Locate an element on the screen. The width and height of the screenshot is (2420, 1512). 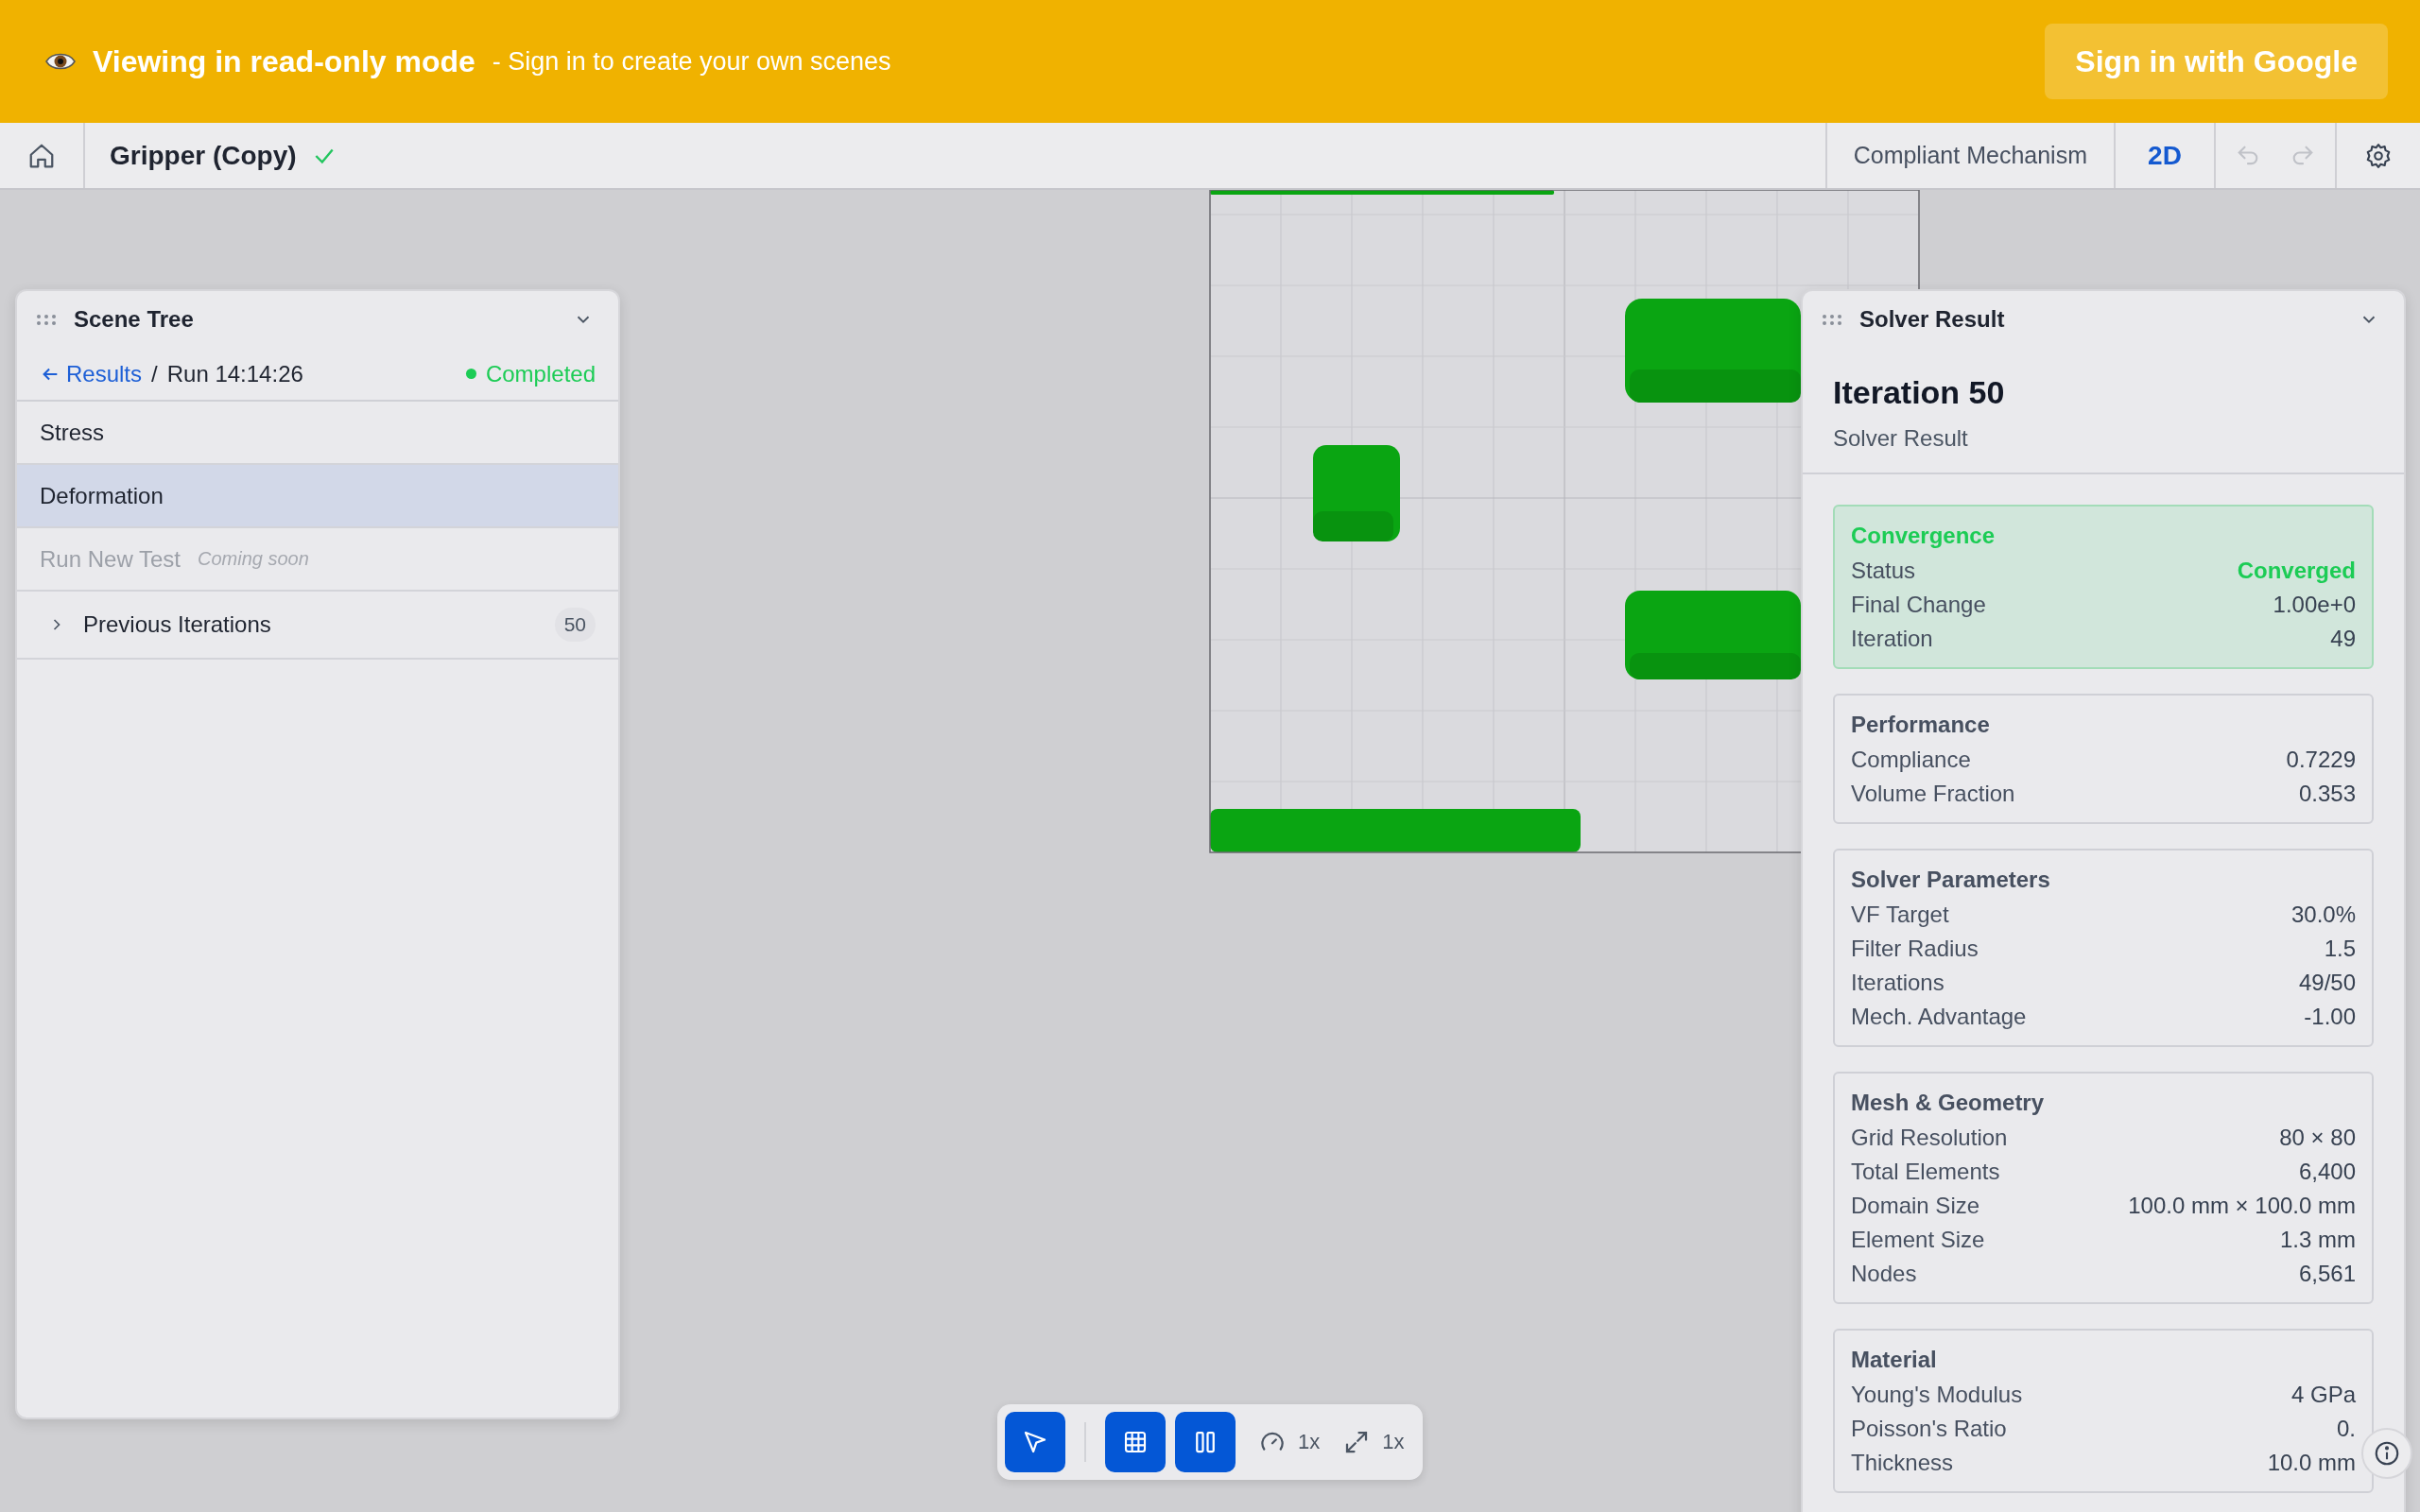
row-value: 10.0 mm is located at coordinates (2311, 1463).